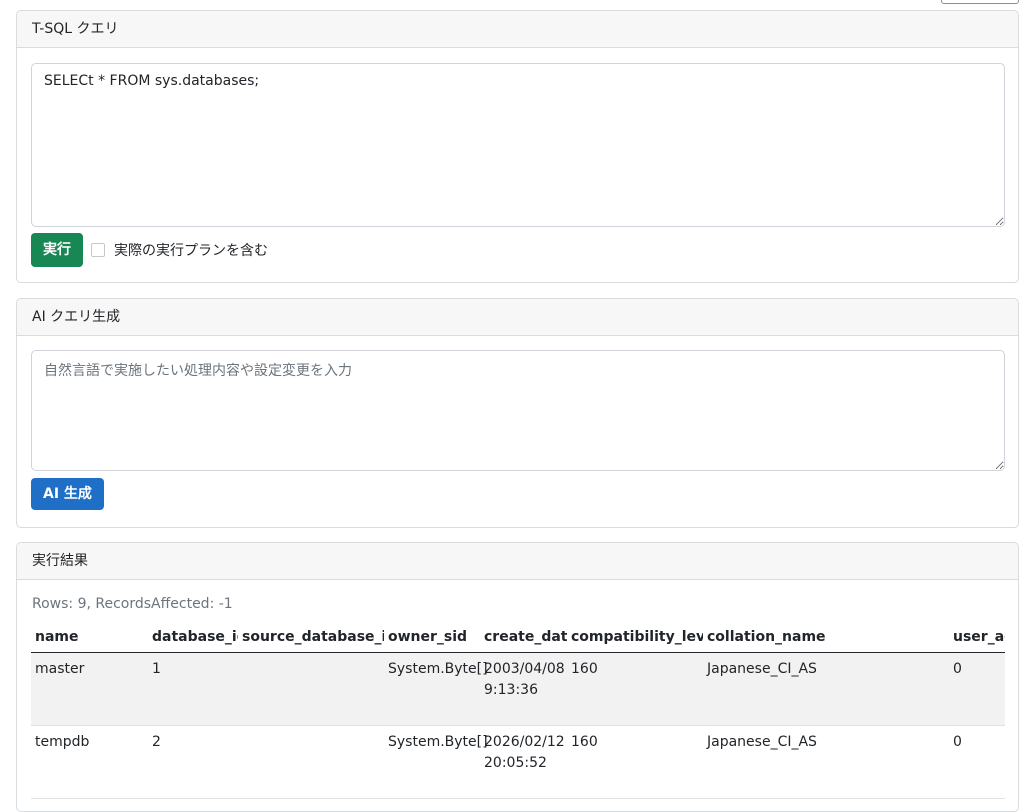  What do you see at coordinates (89, 689) in the screenshot?
I see `cell-name: master` at bounding box center [89, 689].